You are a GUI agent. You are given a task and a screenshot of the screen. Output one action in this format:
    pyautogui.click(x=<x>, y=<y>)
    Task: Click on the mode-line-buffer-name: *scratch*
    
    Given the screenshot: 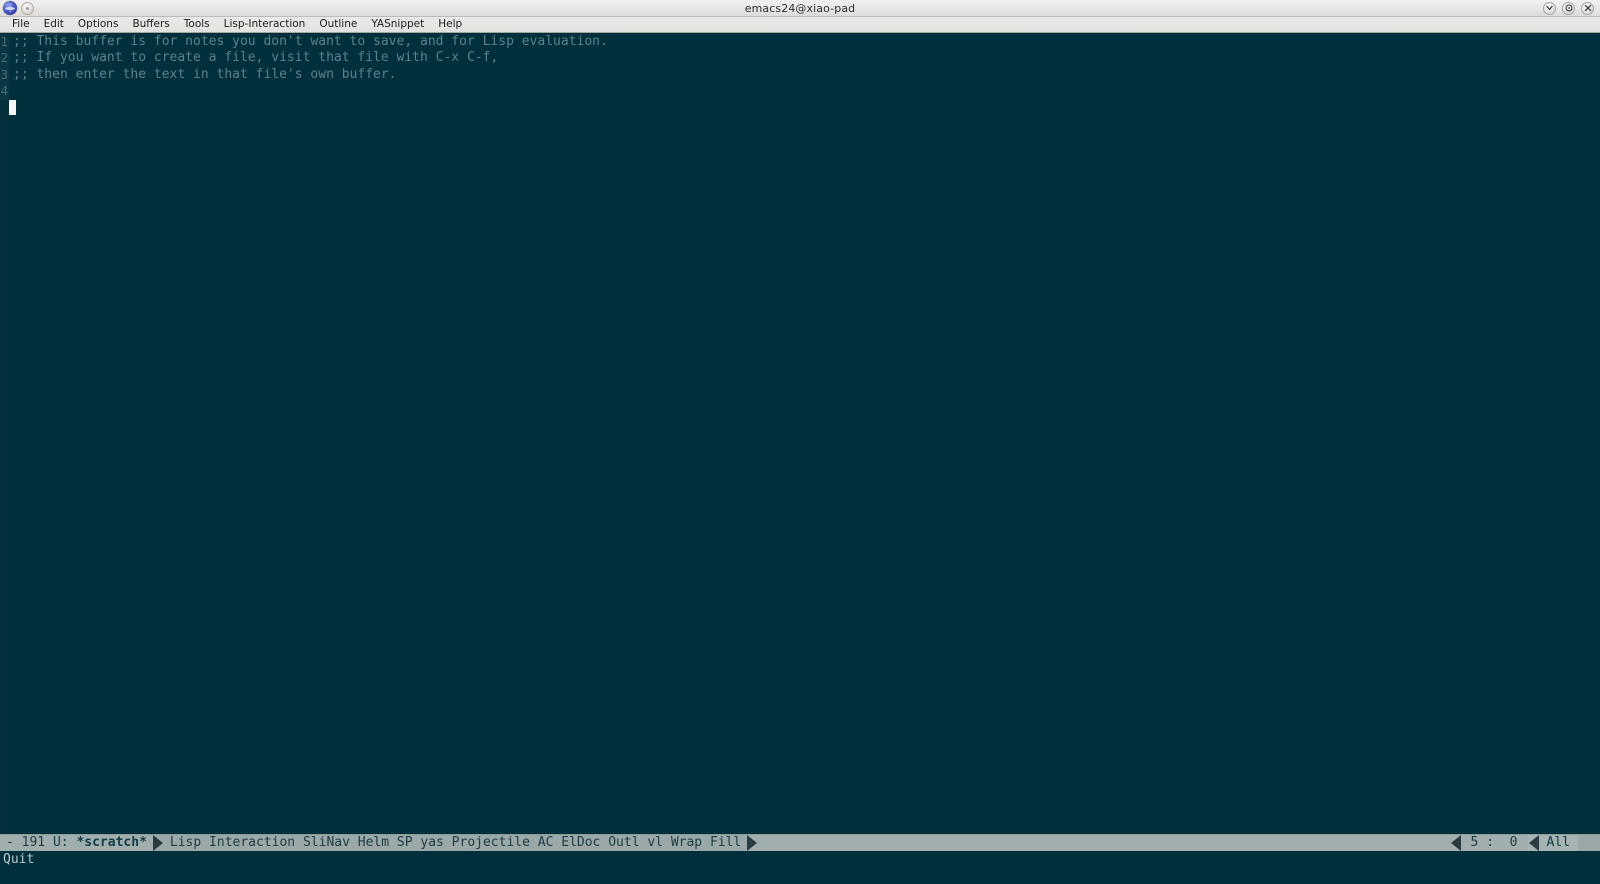 What is the action you would take?
    pyautogui.click(x=111, y=842)
    